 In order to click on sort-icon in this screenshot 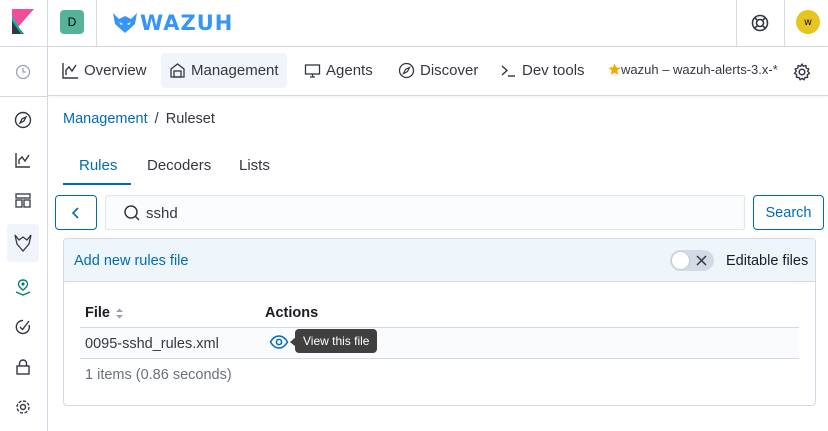, I will do `click(119, 313)`.